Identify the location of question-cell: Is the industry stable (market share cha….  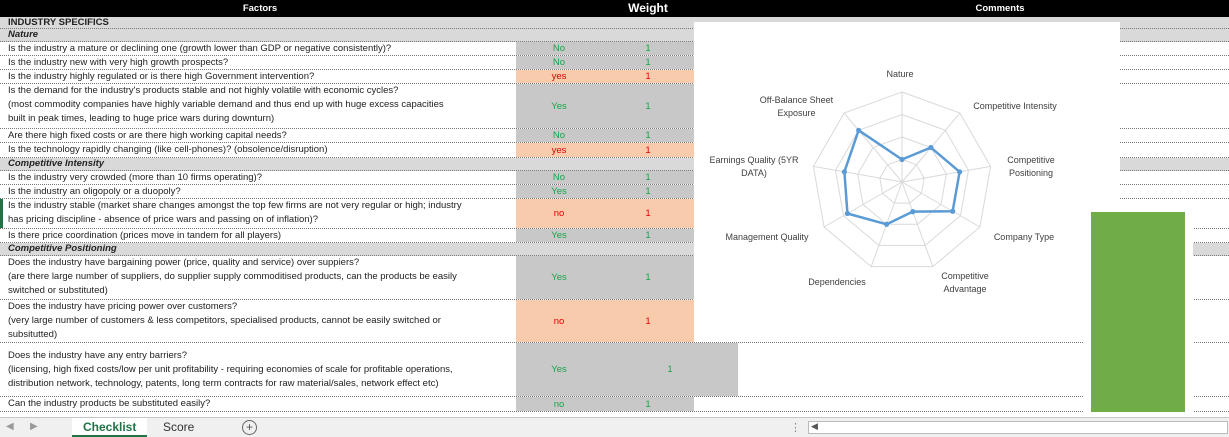
(261, 213).